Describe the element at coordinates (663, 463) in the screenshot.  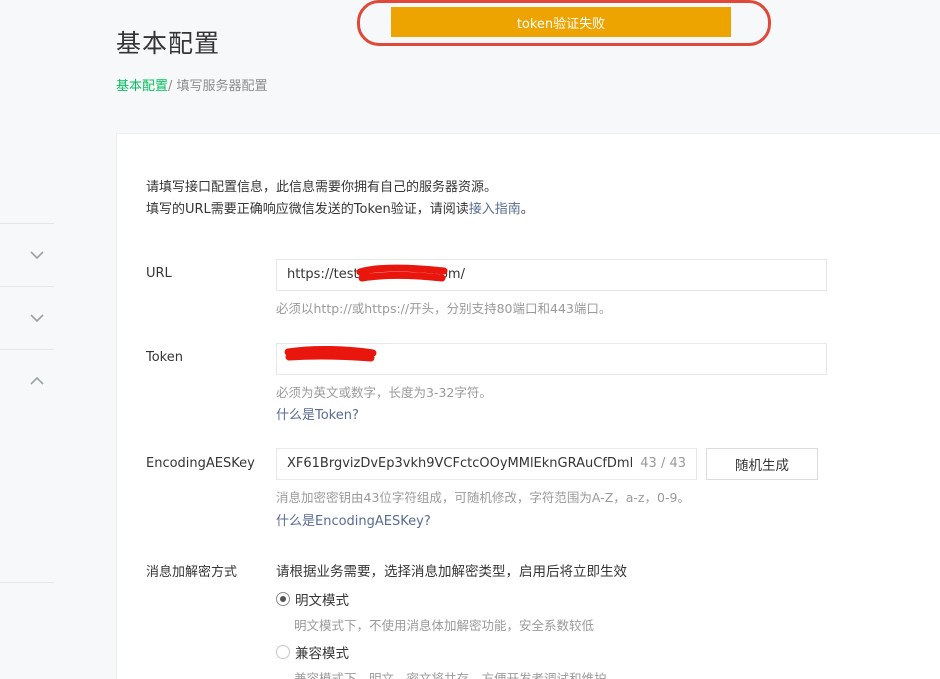
I see `aes-key-count: 43 / 43` at that location.